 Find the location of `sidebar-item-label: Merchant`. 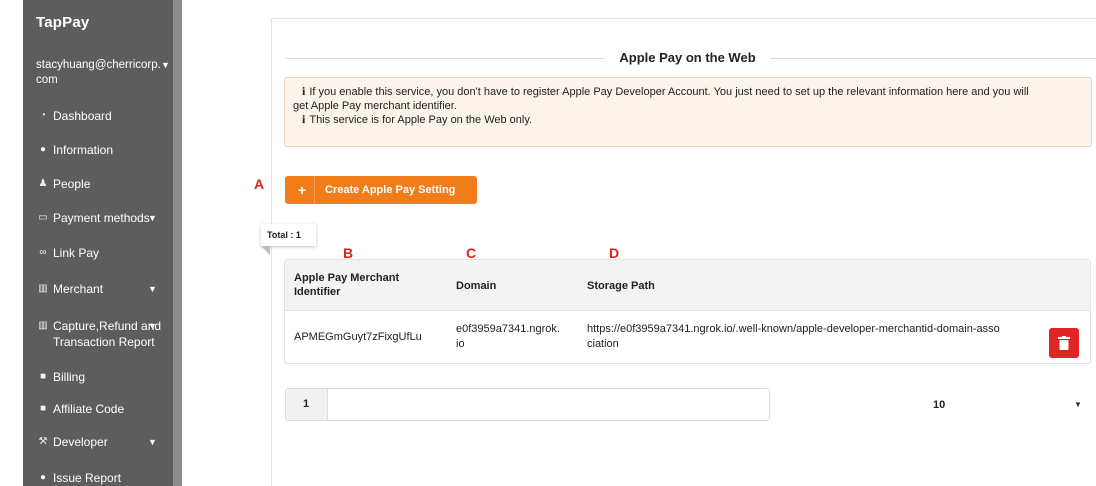

sidebar-item-label: Merchant is located at coordinates (78, 289).